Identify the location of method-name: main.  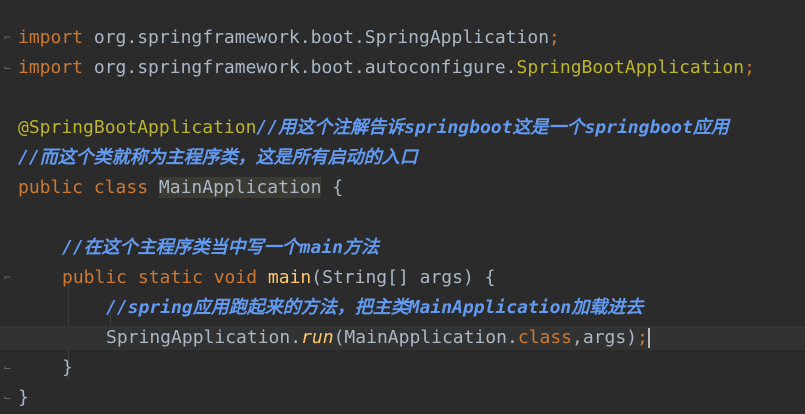
(289, 277).